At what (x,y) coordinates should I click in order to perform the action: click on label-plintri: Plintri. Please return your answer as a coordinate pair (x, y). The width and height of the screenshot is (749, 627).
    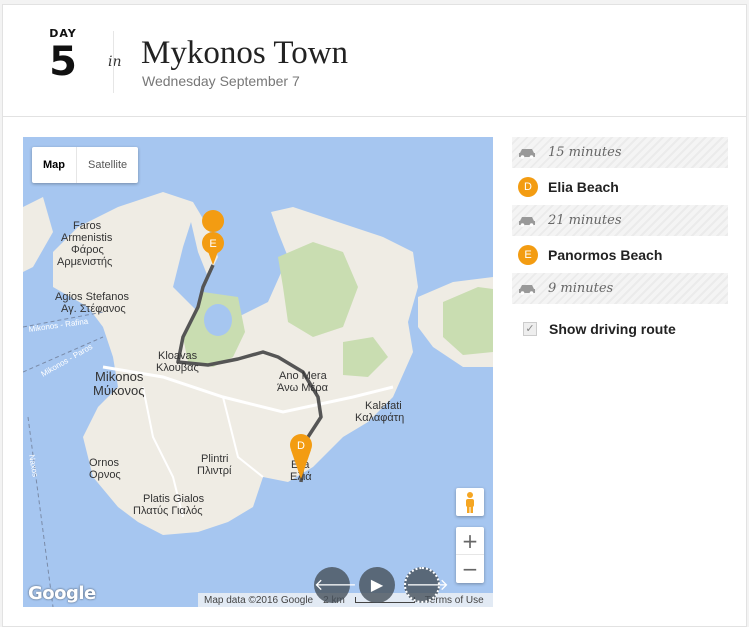
    Looking at the image, I should click on (215, 459).